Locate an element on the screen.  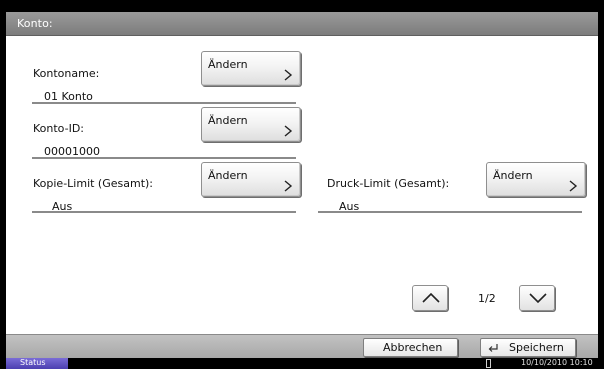
change-account-id-button: Ändern is located at coordinates (251, 124).